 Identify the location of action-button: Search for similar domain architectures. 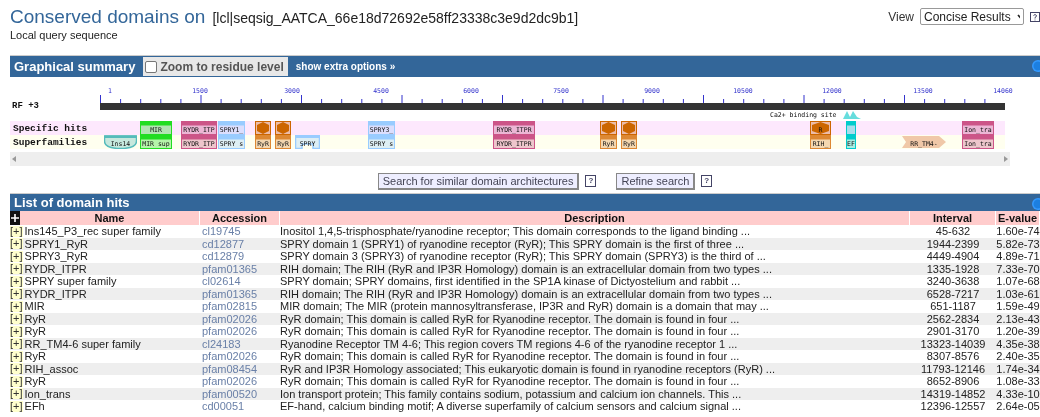
(478, 181).